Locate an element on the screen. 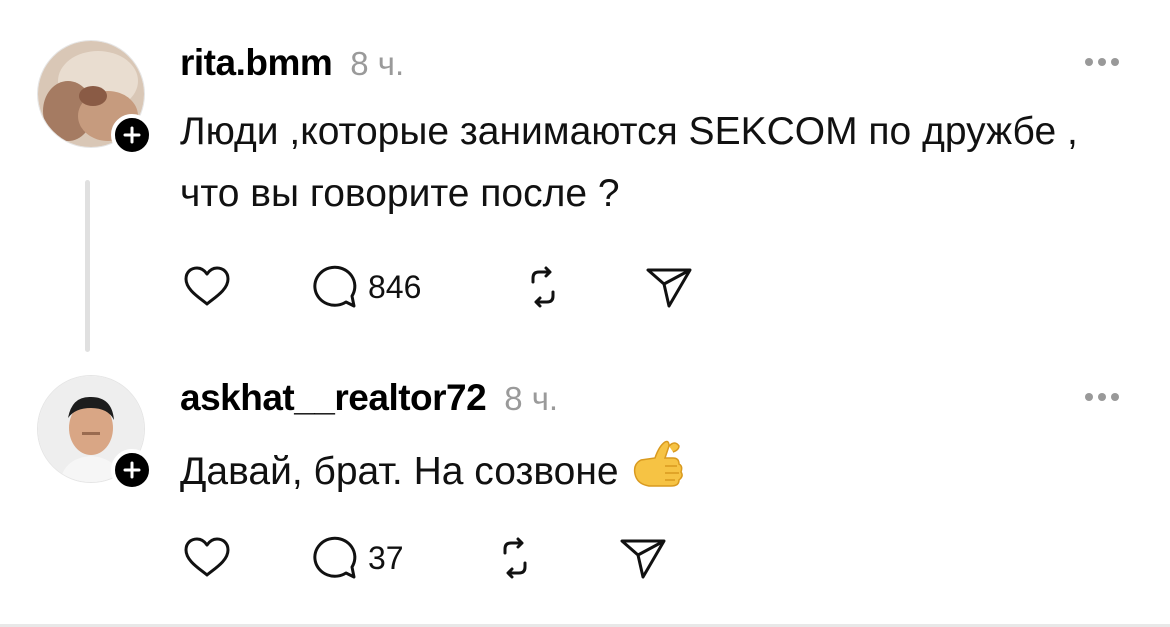 This screenshot has height=627, width=1170. username: rita.bmm is located at coordinates (256, 63).